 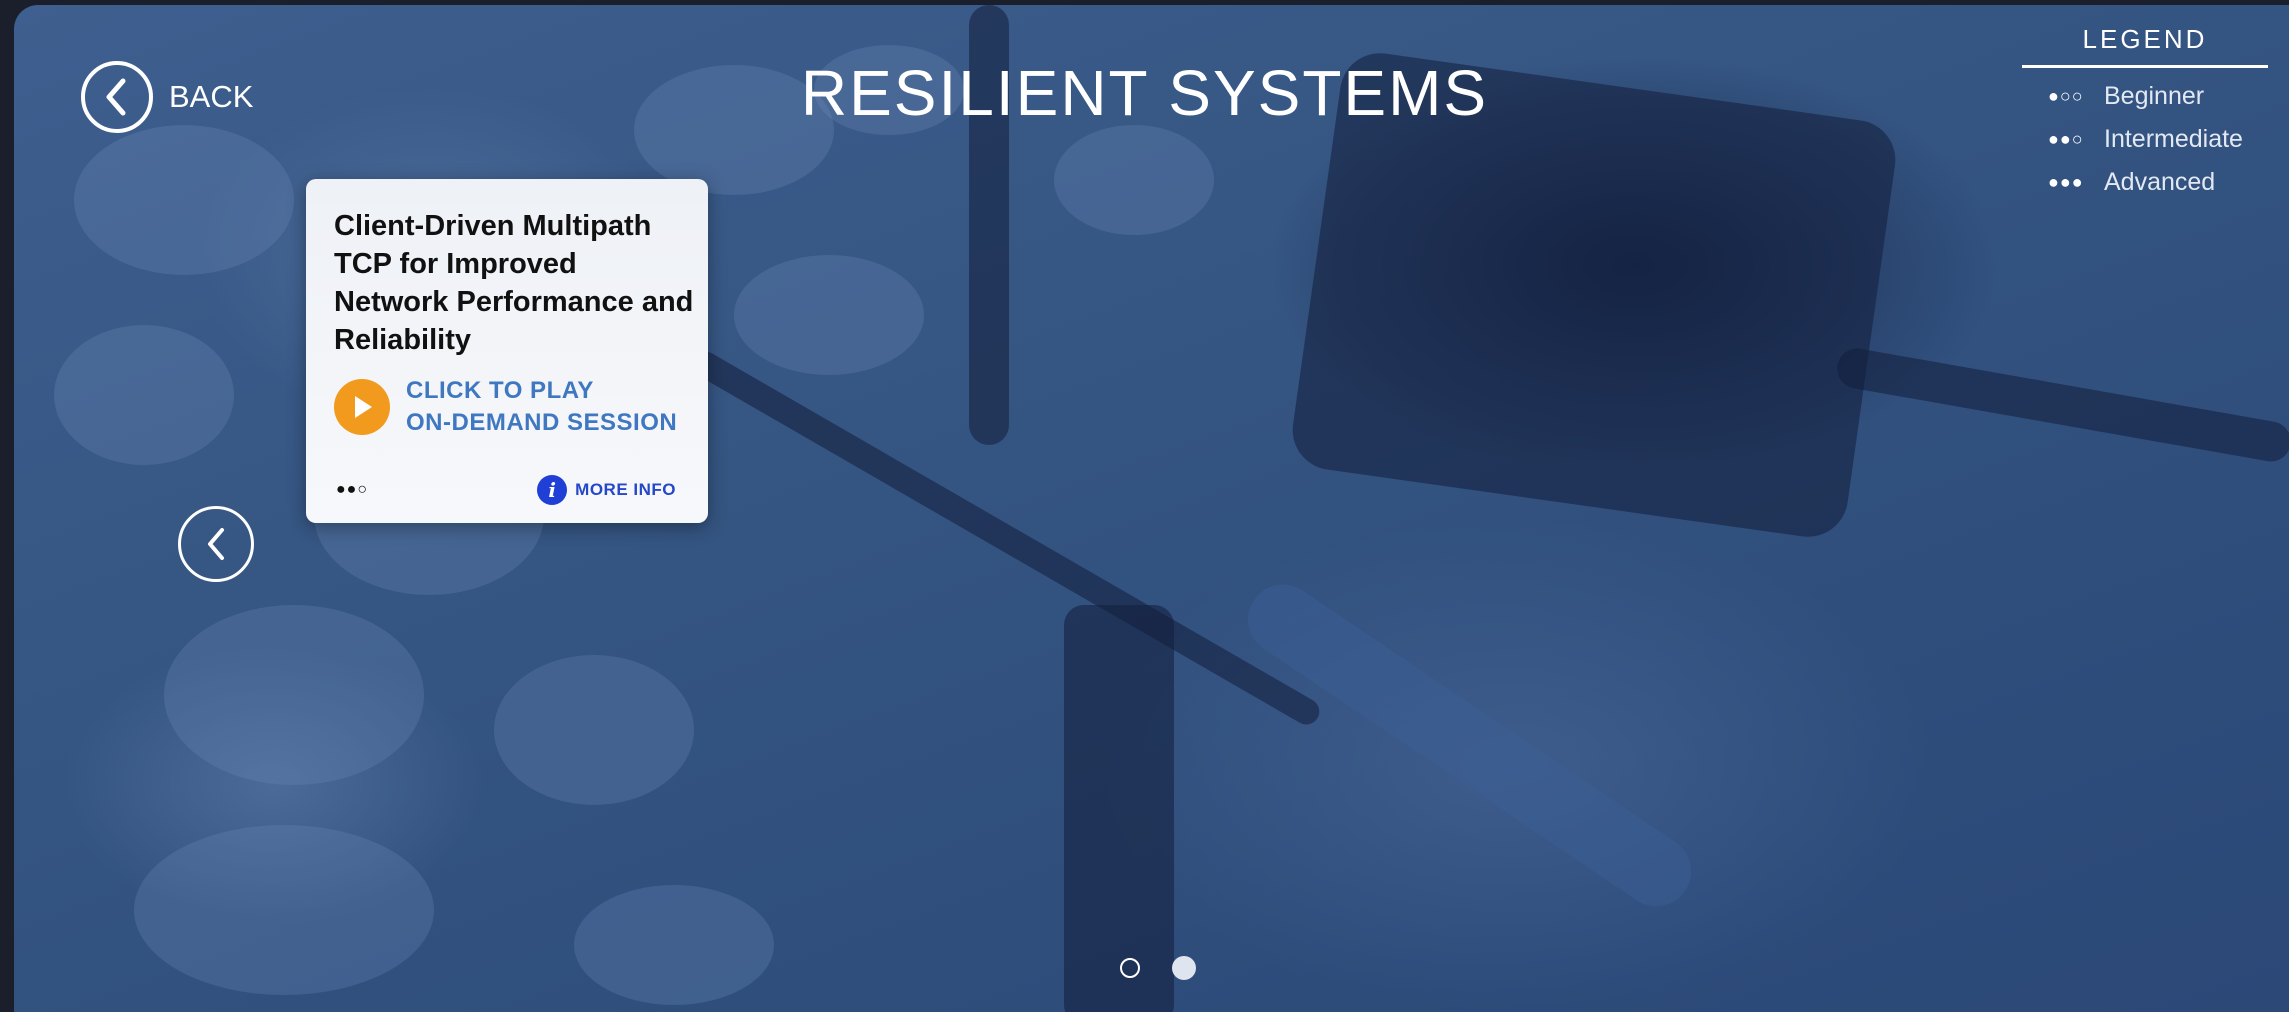 I want to click on level-dots: ●●●, so click(x=2066, y=182).